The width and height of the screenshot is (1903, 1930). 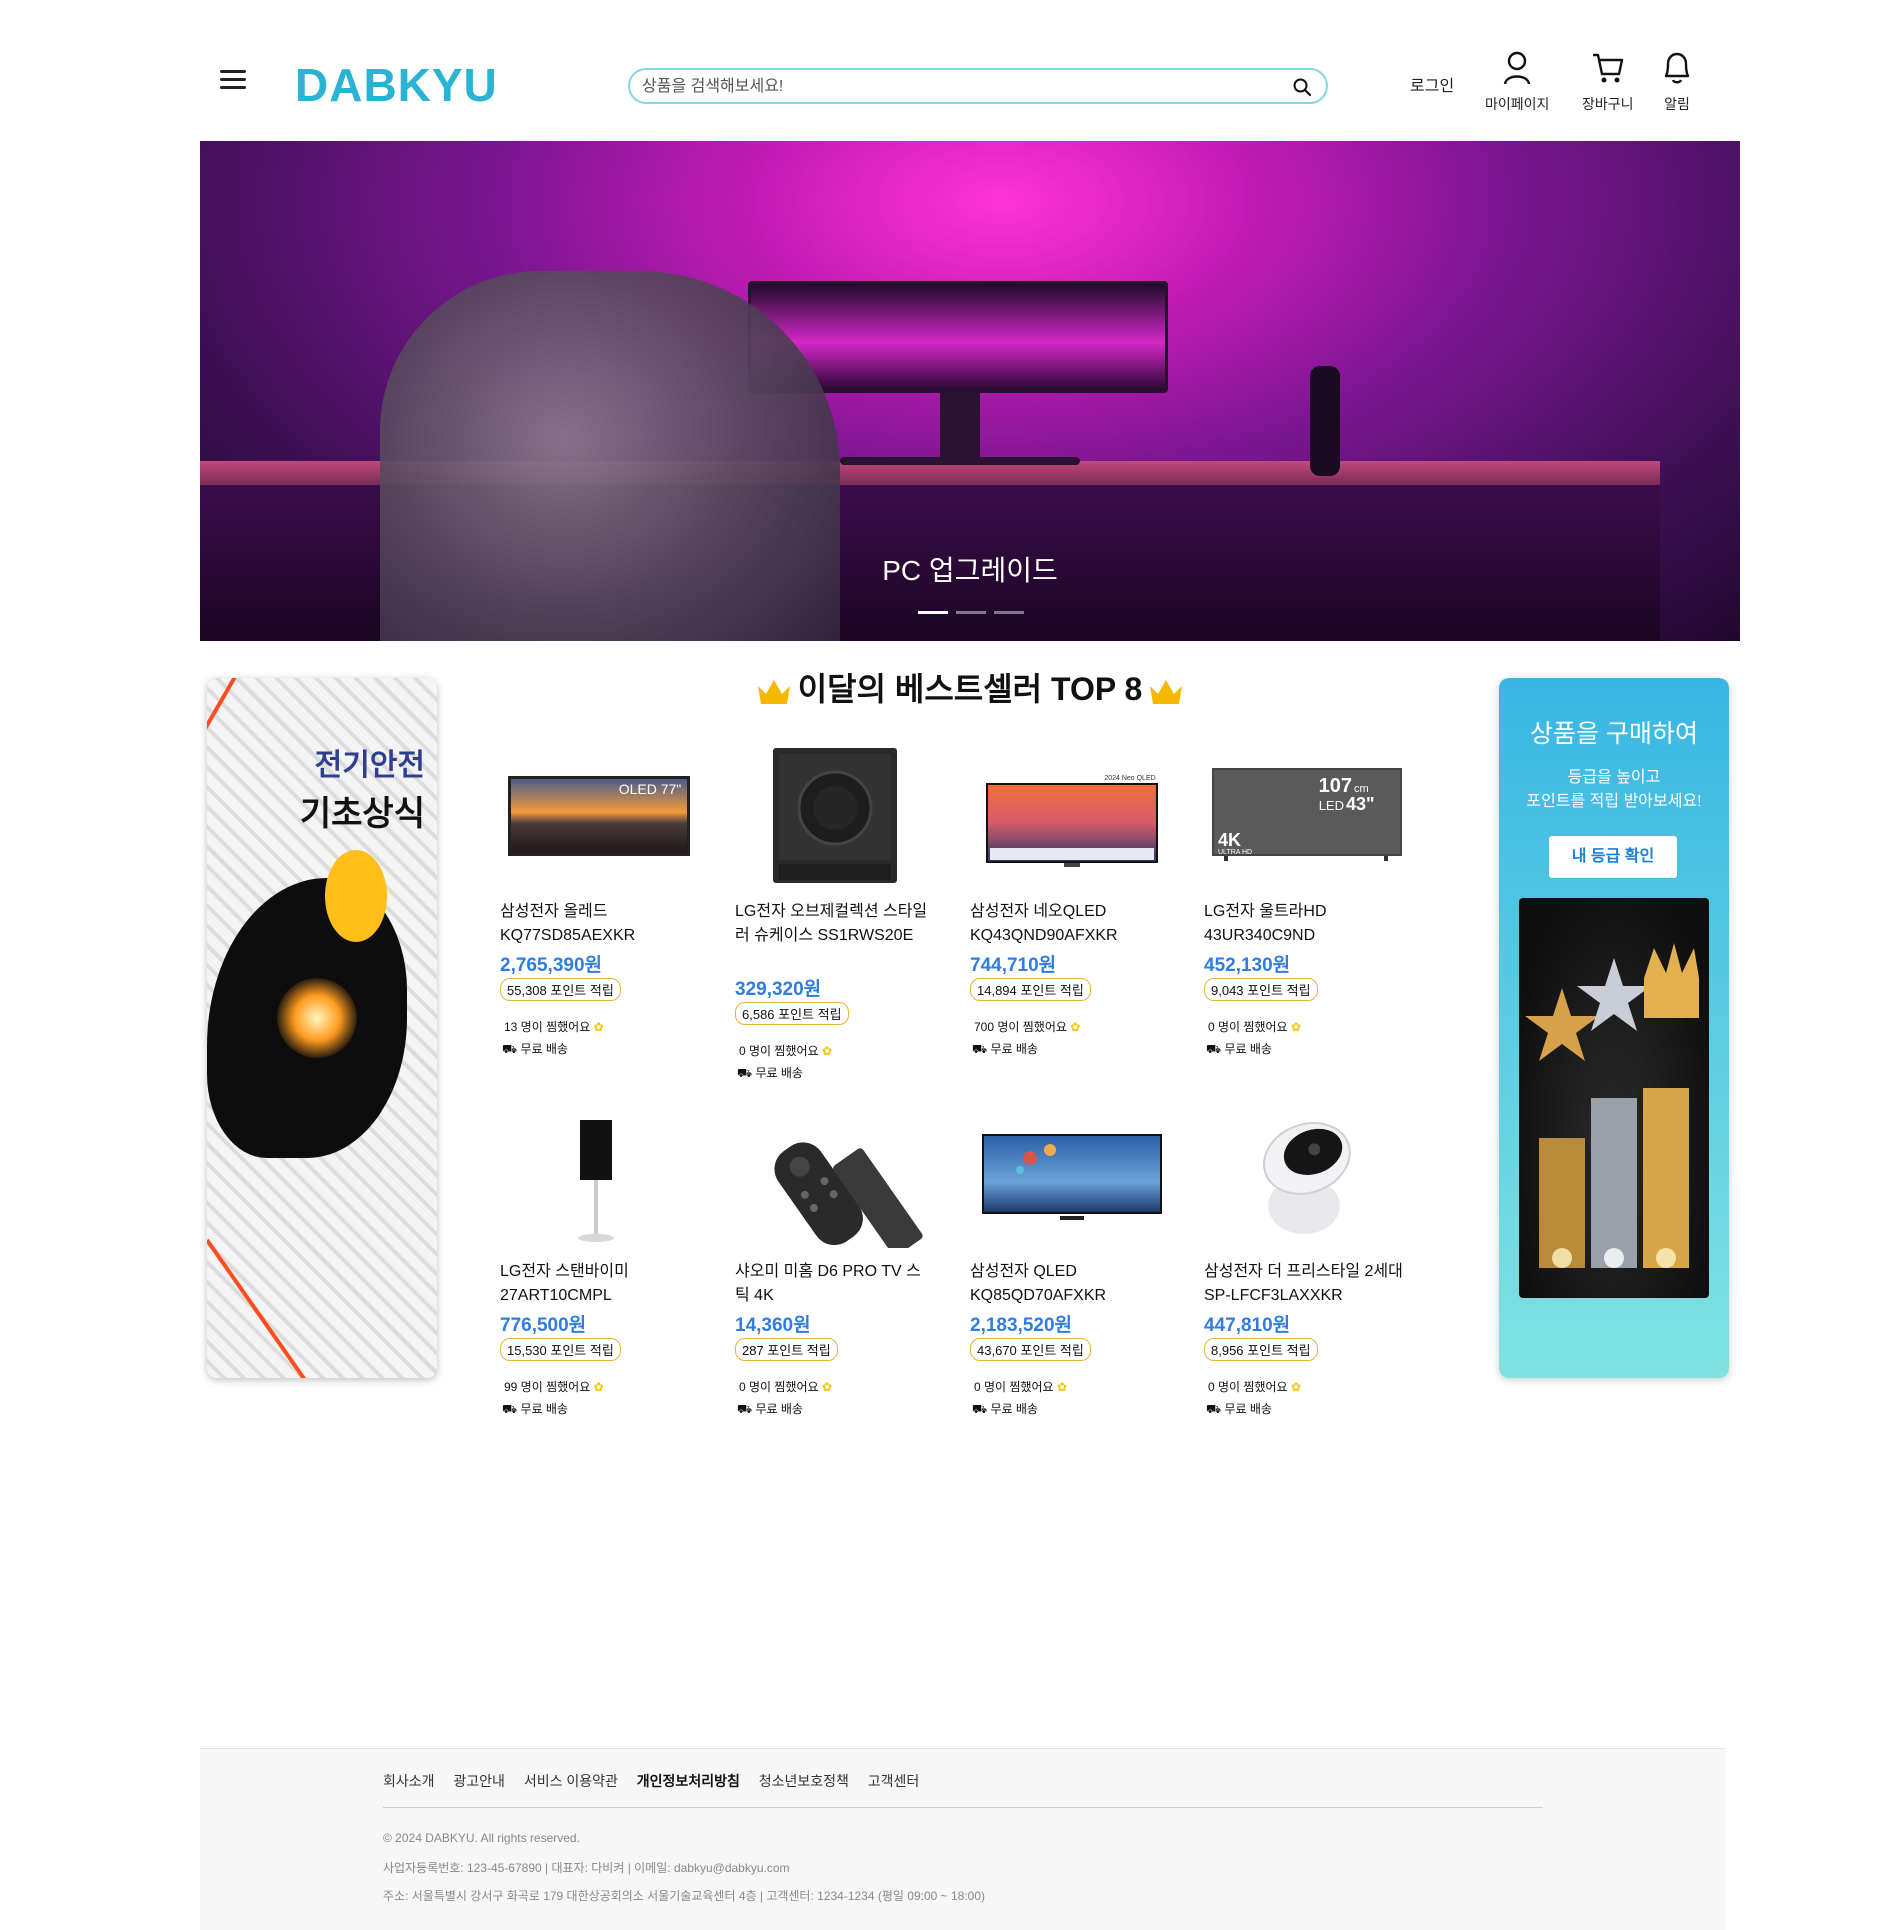 I want to click on product-name: 삼성전자 더 프리스타일 2세대 SP-LFCF3LAXXKR, so click(x=1303, y=1283).